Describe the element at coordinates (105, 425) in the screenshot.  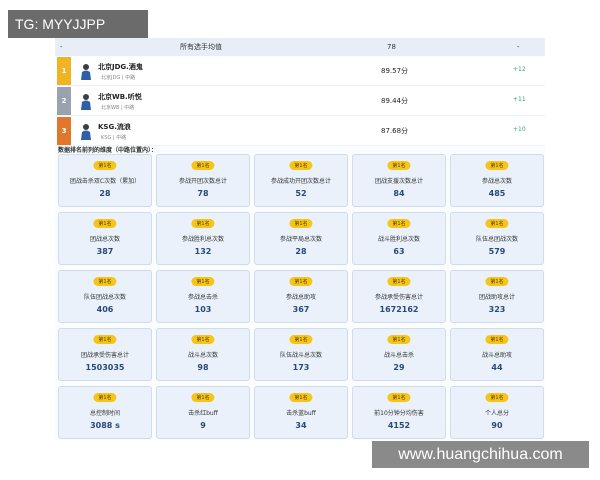
I see `stat-value: 3088 s` at that location.